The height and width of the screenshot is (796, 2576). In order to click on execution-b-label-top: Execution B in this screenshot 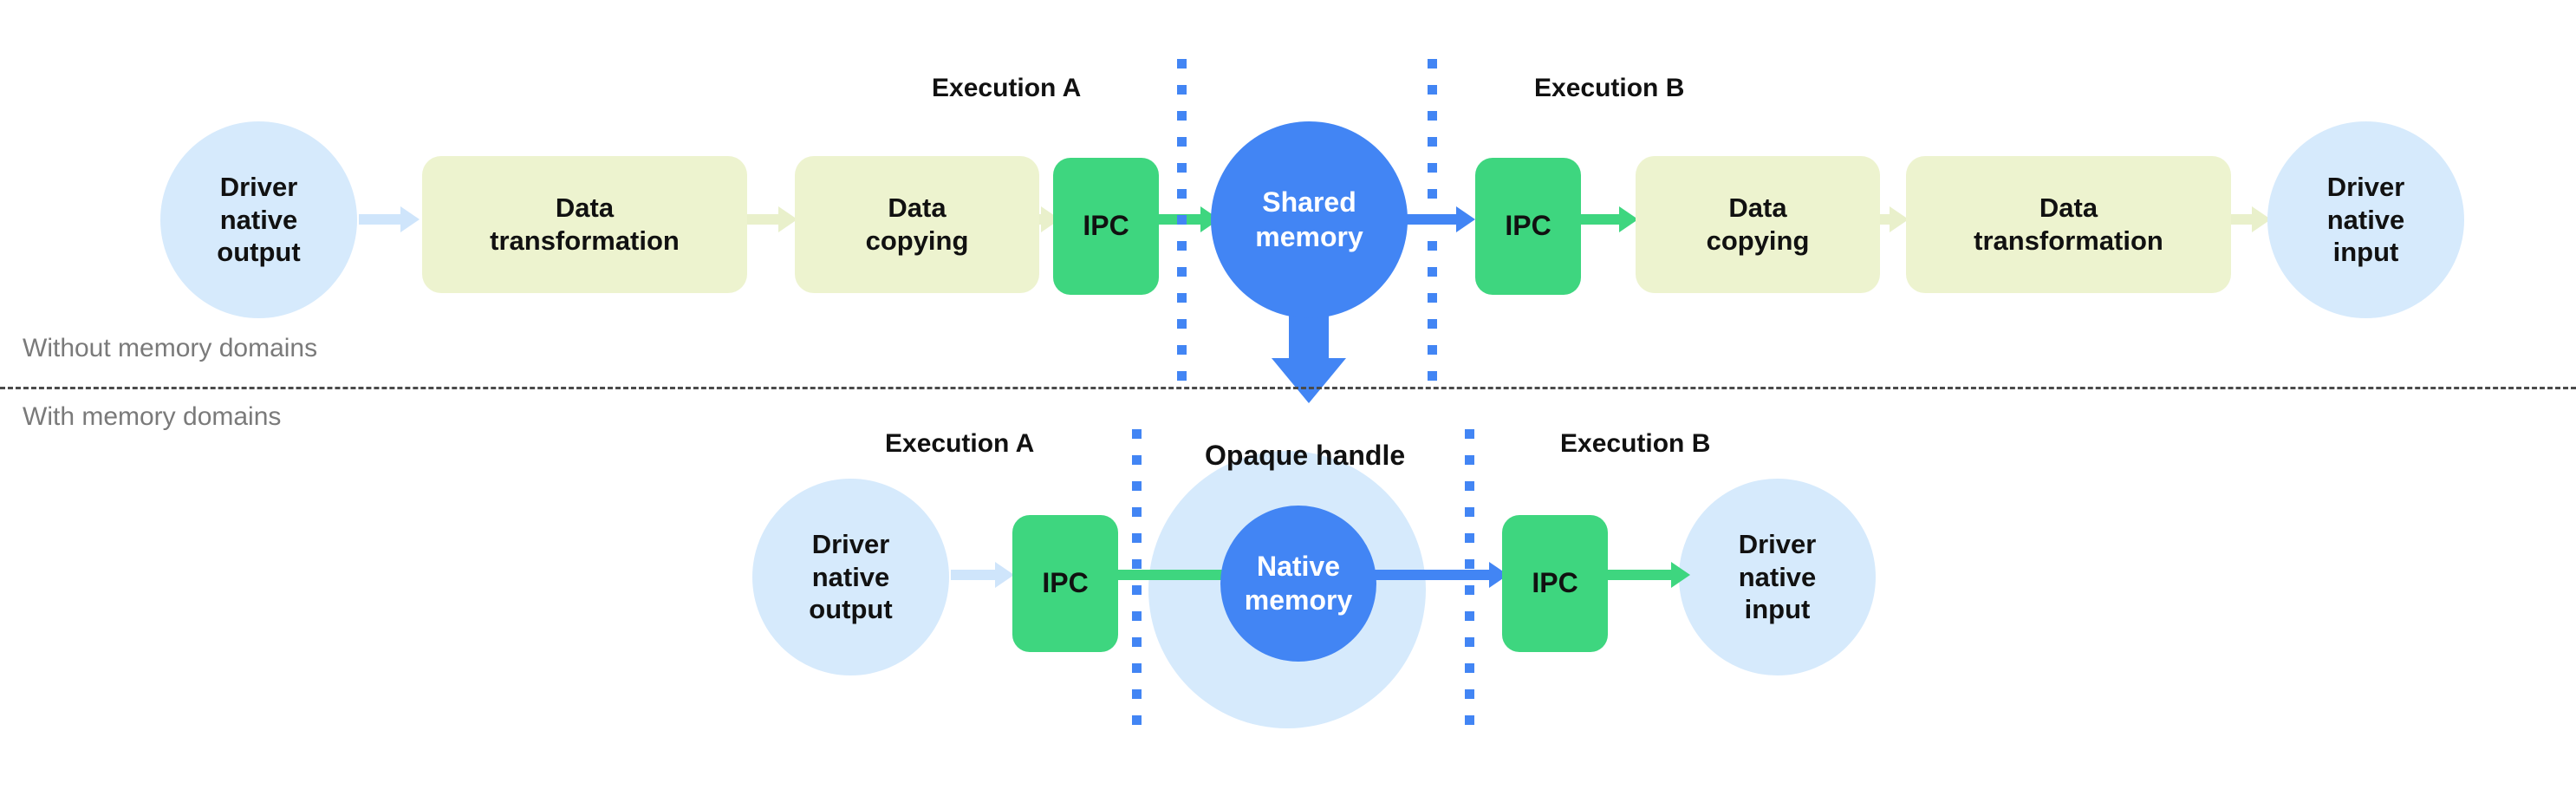, I will do `click(1609, 88)`.